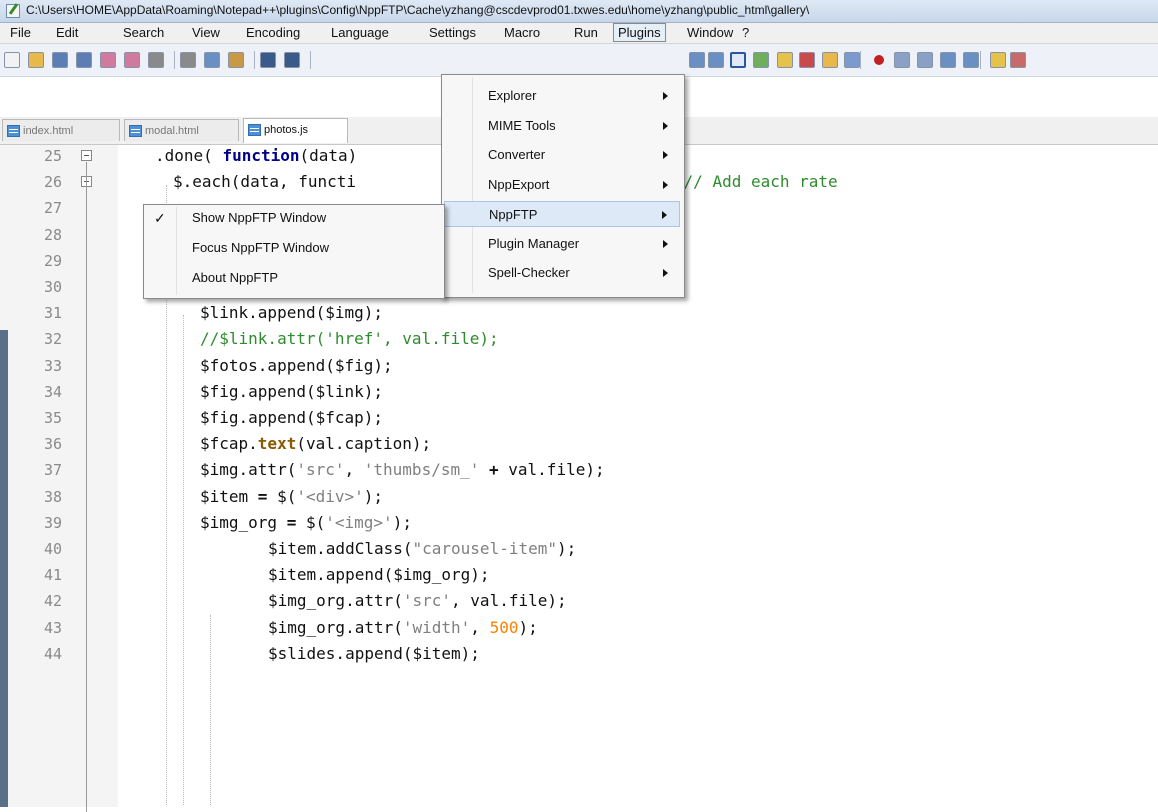 The image size is (1158, 812). Describe the element at coordinates (60, 60) in the screenshot. I see `save-icon` at that location.